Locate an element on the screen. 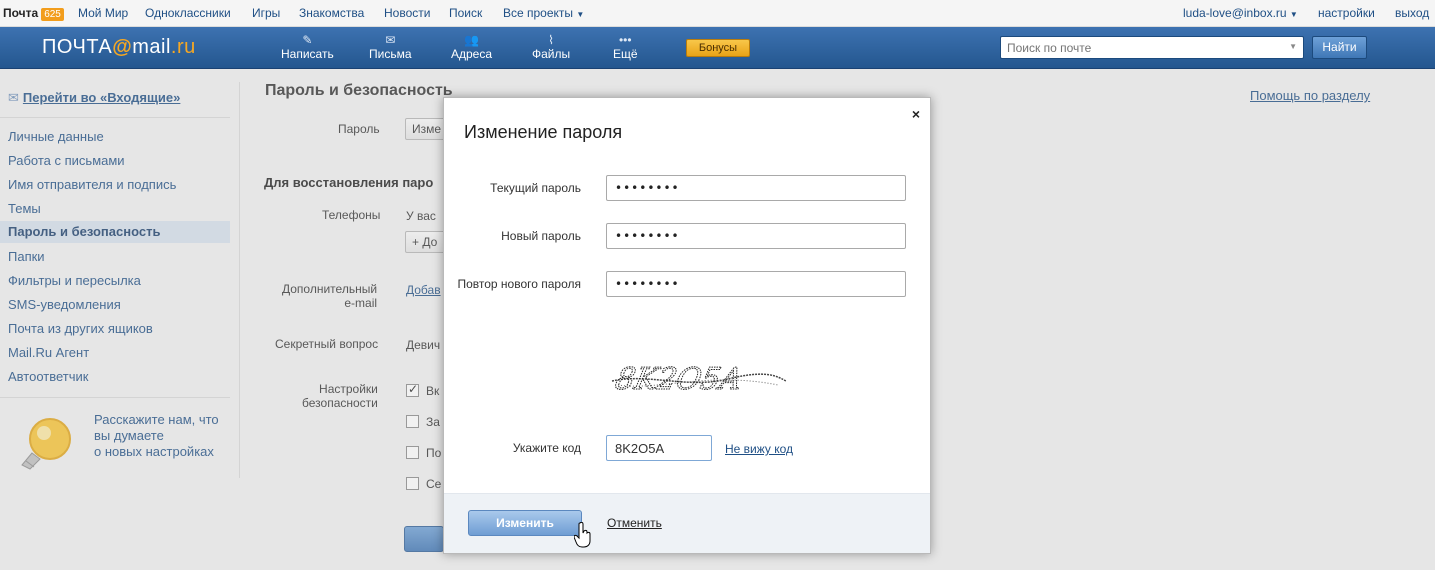 The image size is (1435, 570). files-button: ⌇ Файлы is located at coordinates (551, 47).